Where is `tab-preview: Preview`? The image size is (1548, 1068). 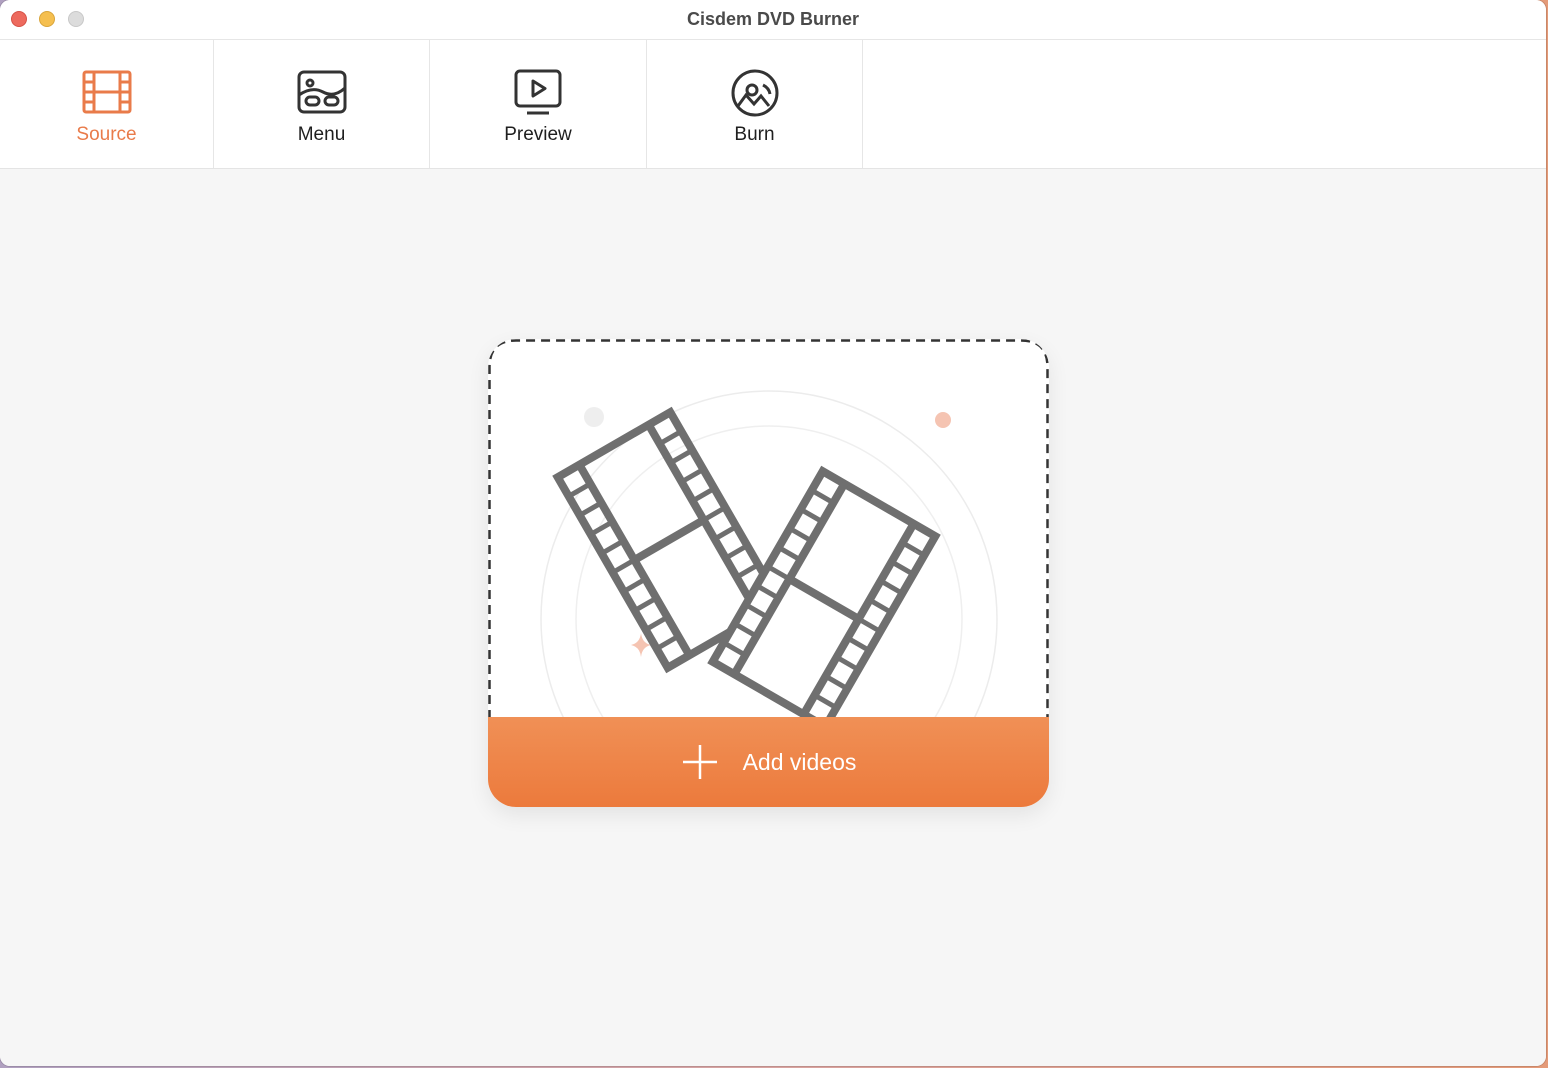
tab-preview: Preview is located at coordinates (538, 104).